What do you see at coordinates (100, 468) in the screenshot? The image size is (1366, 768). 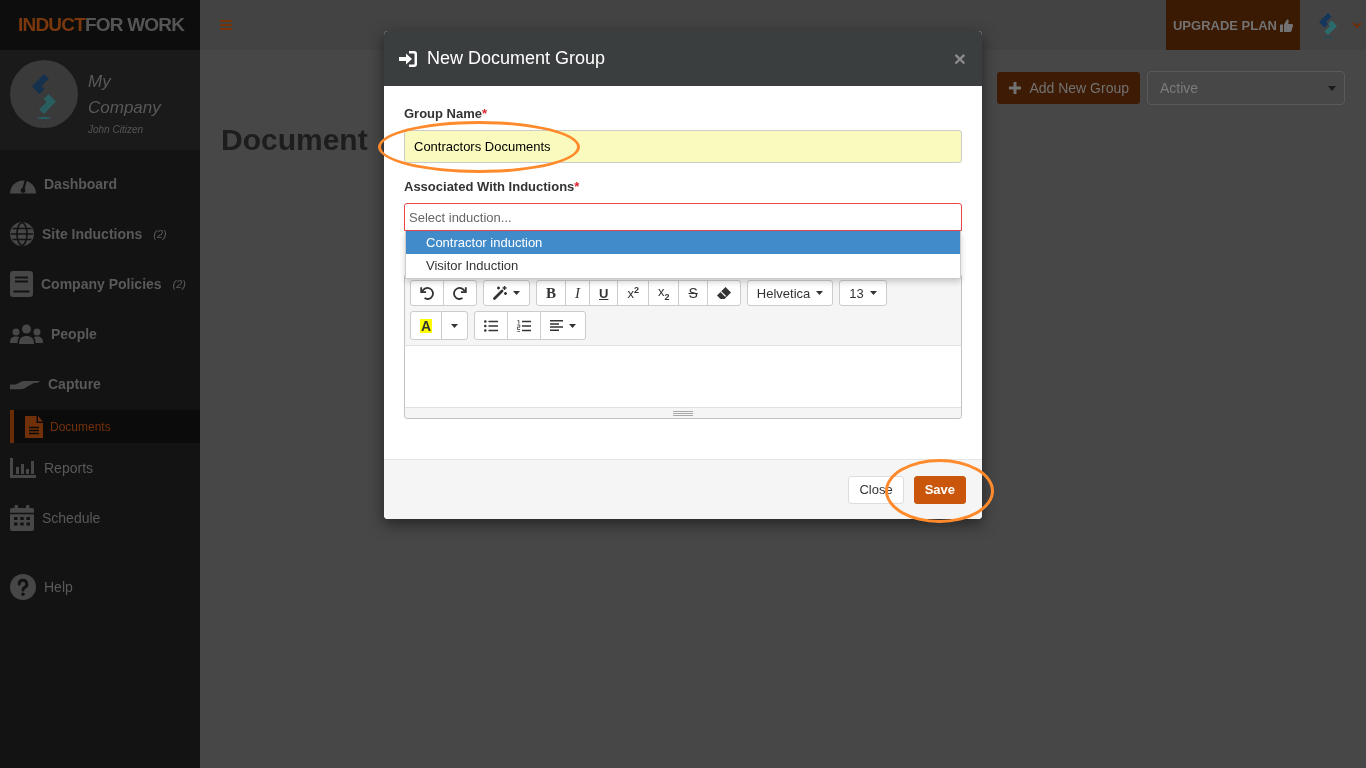 I see `nav-item: Reports` at bounding box center [100, 468].